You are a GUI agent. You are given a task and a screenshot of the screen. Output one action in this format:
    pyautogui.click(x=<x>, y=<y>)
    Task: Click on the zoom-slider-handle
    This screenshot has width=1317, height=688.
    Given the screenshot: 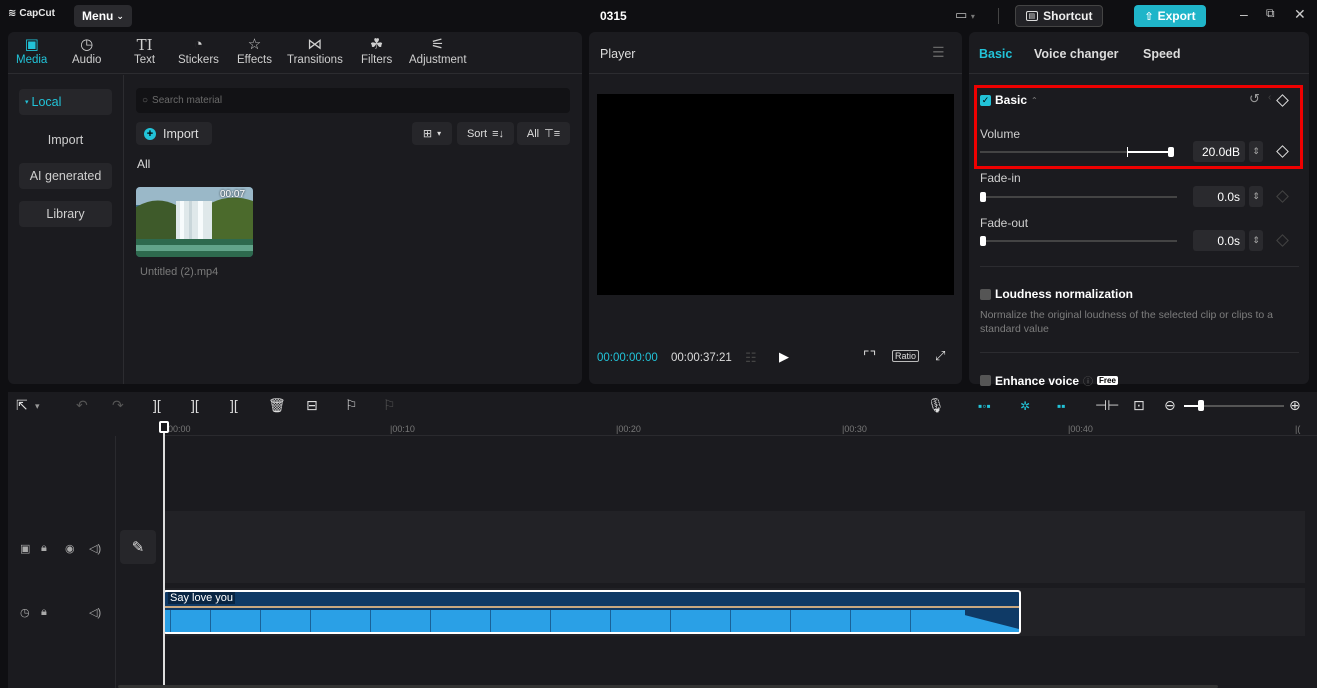 What is the action you would take?
    pyautogui.click(x=1201, y=405)
    